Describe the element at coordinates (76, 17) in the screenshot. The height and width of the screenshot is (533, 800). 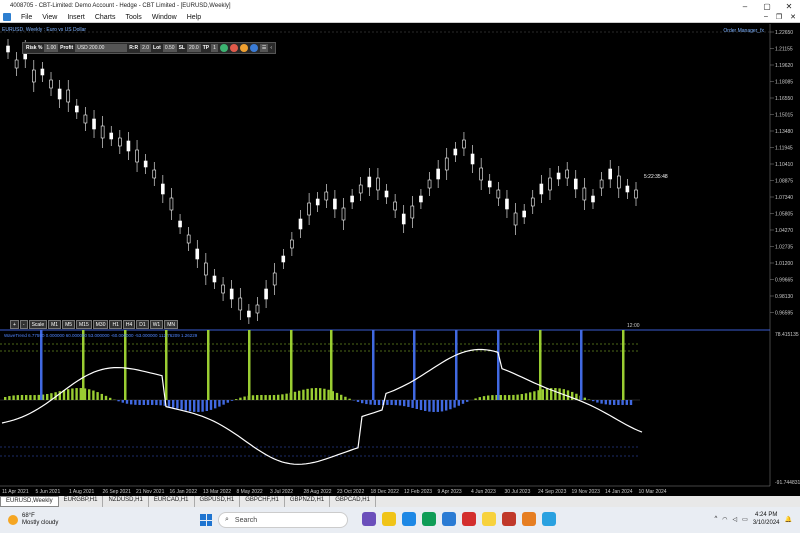
I see `menu-insert: Insert` at that location.